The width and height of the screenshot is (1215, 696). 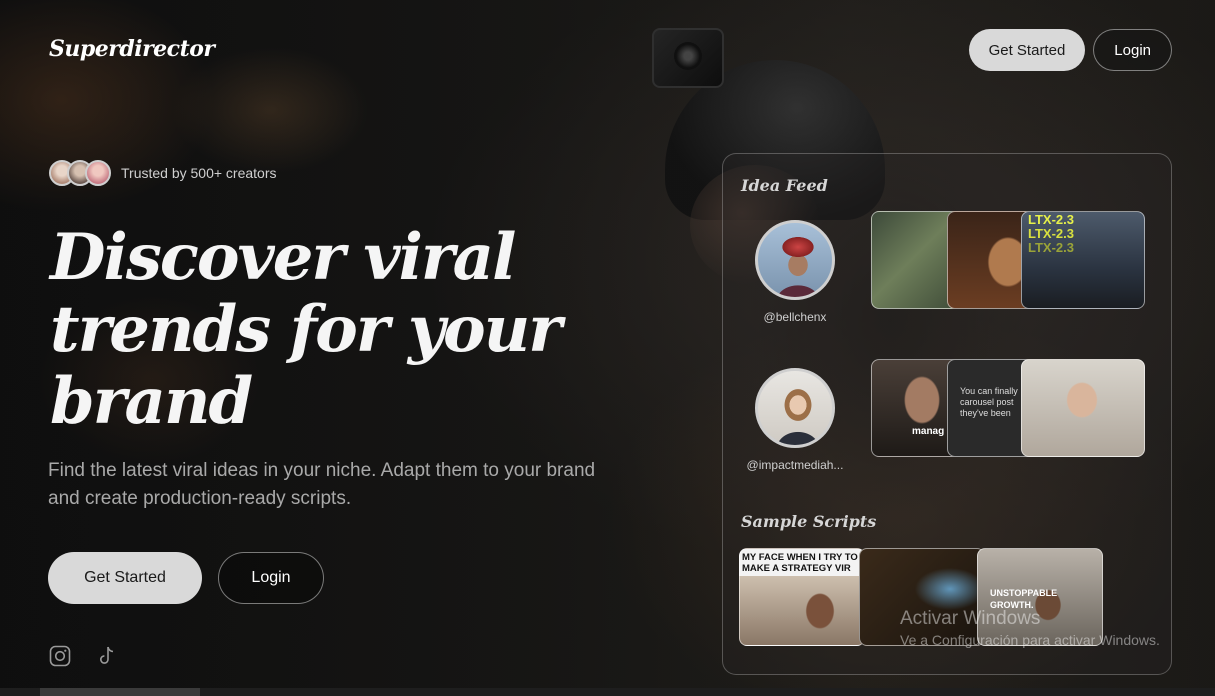 What do you see at coordinates (107, 656) in the screenshot?
I see `tiktok-icon` at bounding box center [107, 656].